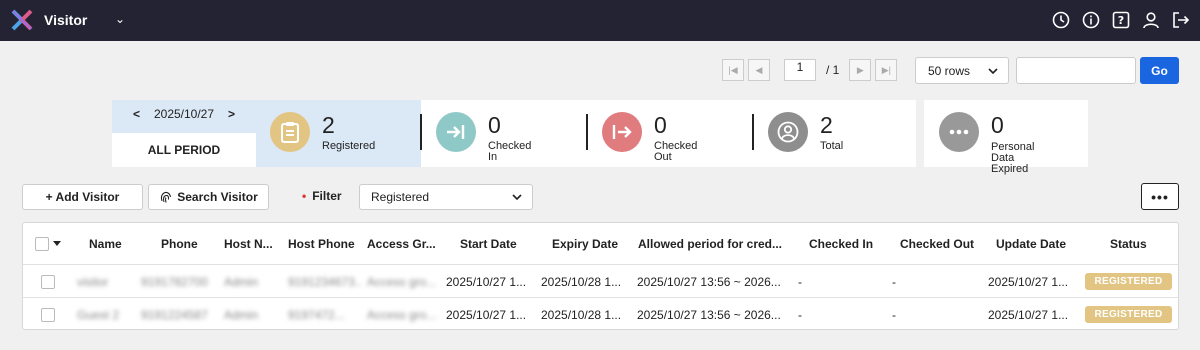 This screenshot has width=1200, height=350. Describe the element at coordinates (136, 114) in the screenshot. I see `prev-date-button: <` at that location.